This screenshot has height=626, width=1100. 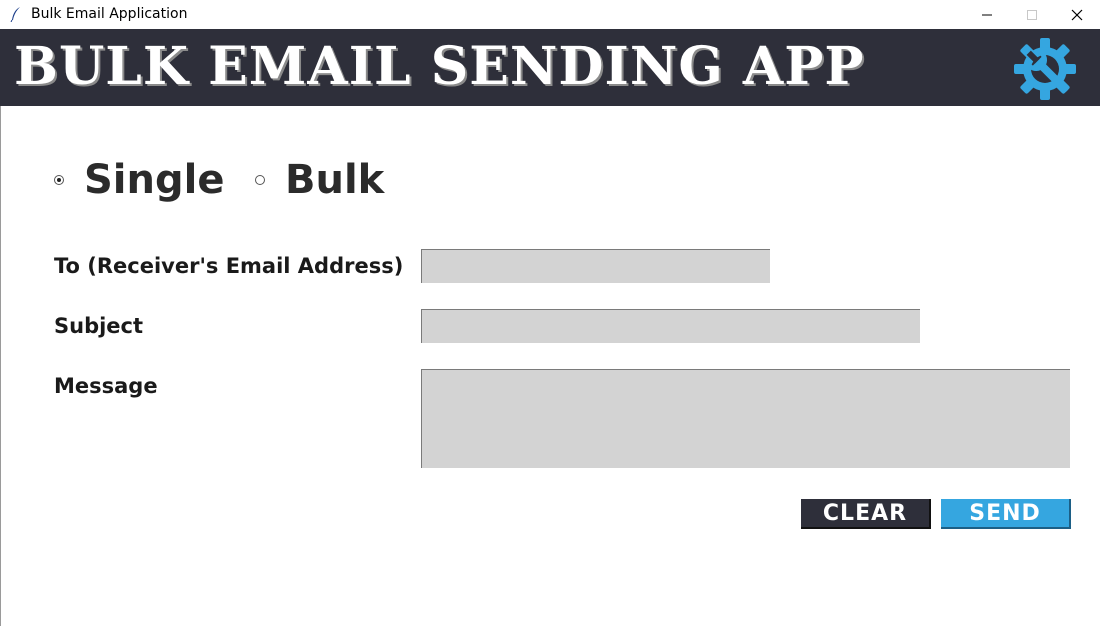 I want to click on window-title: Bulk Email Application, so click(x=109, y=14).